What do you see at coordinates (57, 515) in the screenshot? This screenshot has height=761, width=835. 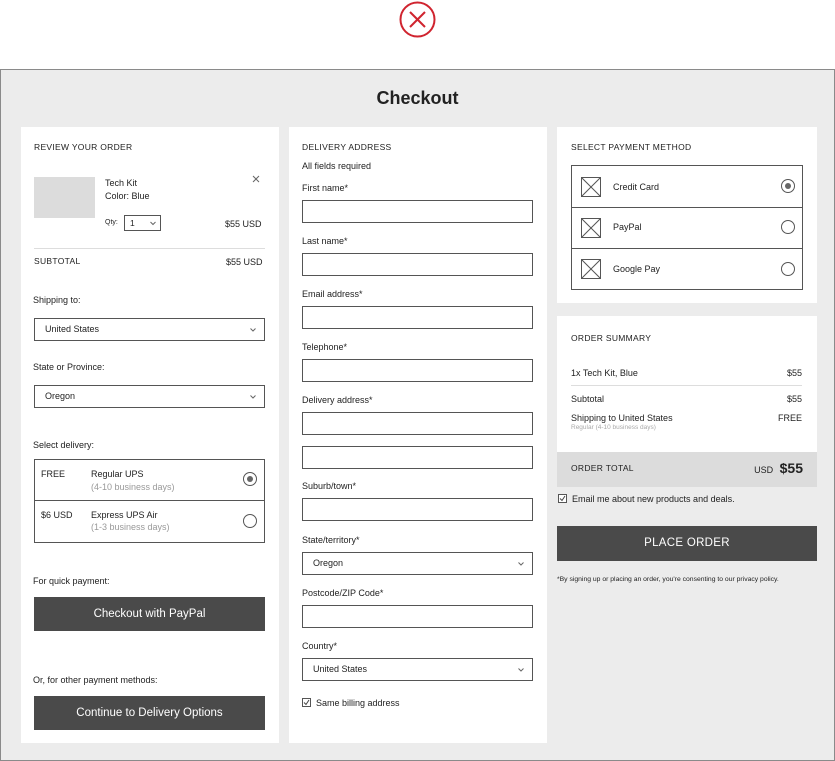 I see `delivery-price: $6 USD` at bounding box center [57, 515].